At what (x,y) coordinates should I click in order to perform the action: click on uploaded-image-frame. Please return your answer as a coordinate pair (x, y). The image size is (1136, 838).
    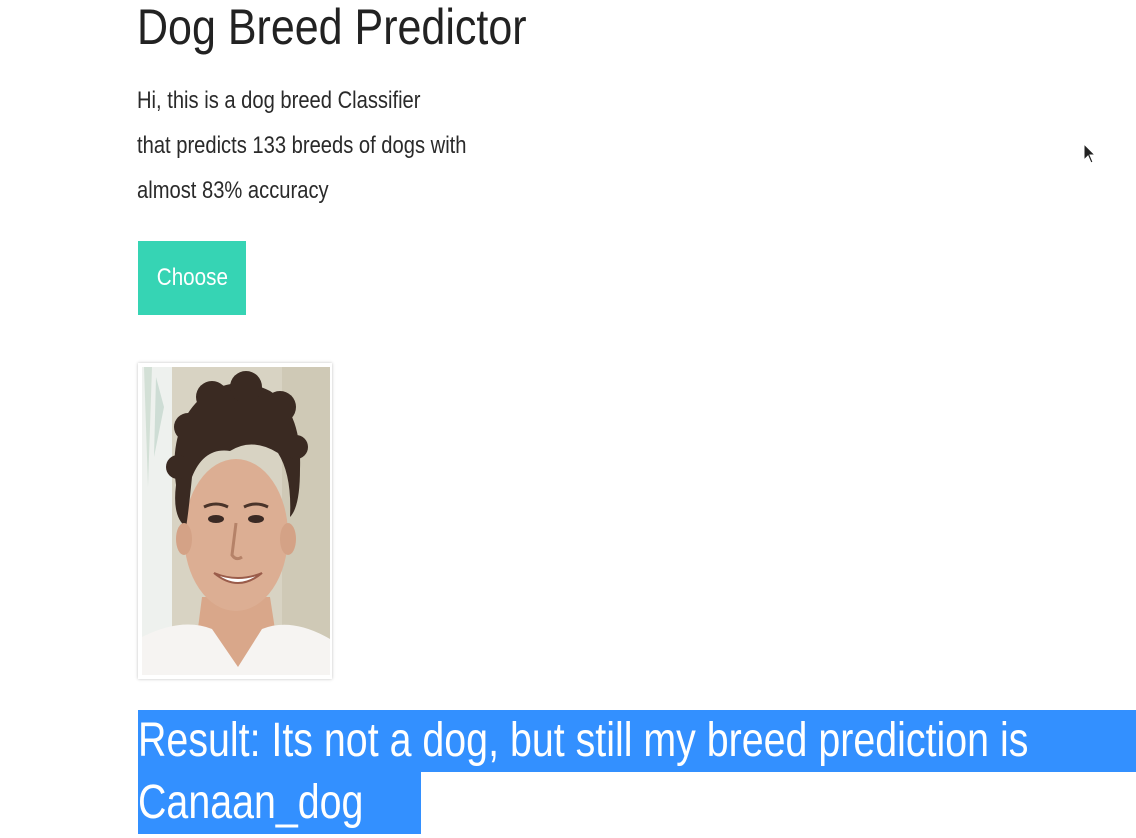
    Looking at the image, I should click on (235, 521).